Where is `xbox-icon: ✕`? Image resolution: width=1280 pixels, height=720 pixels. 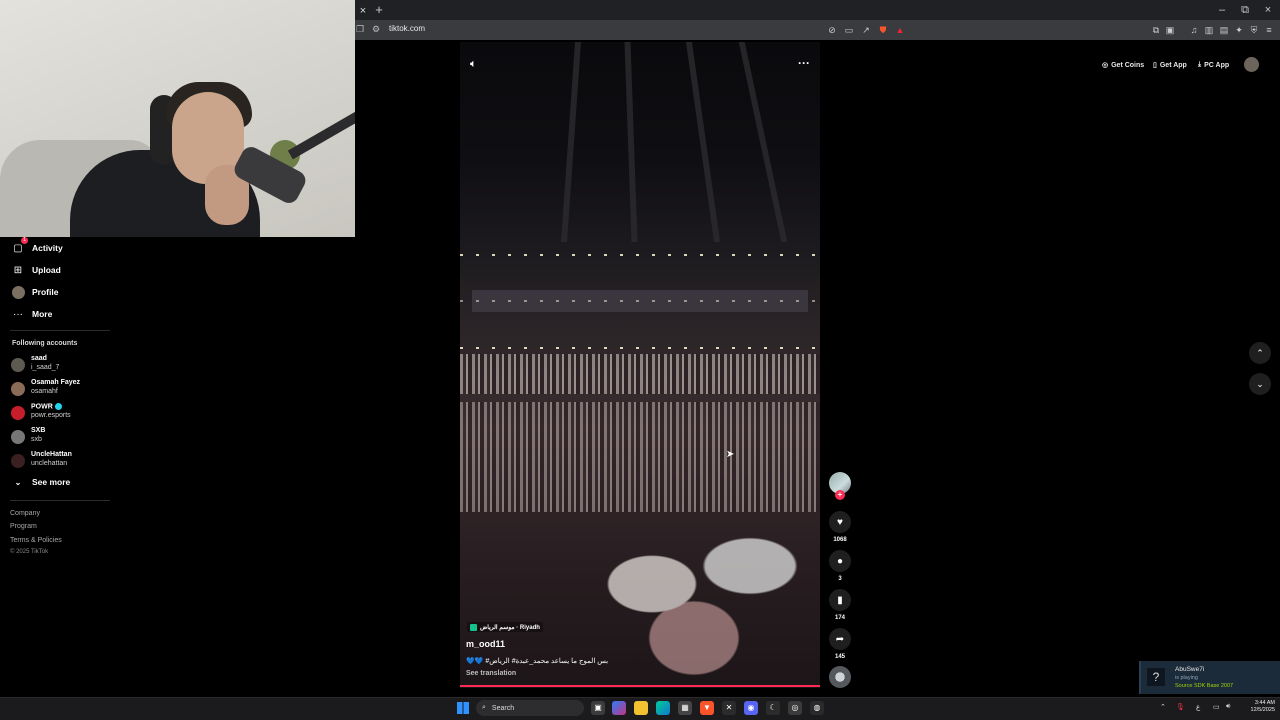 xbox-icon: ✕ is located at coordinates (729, 708).